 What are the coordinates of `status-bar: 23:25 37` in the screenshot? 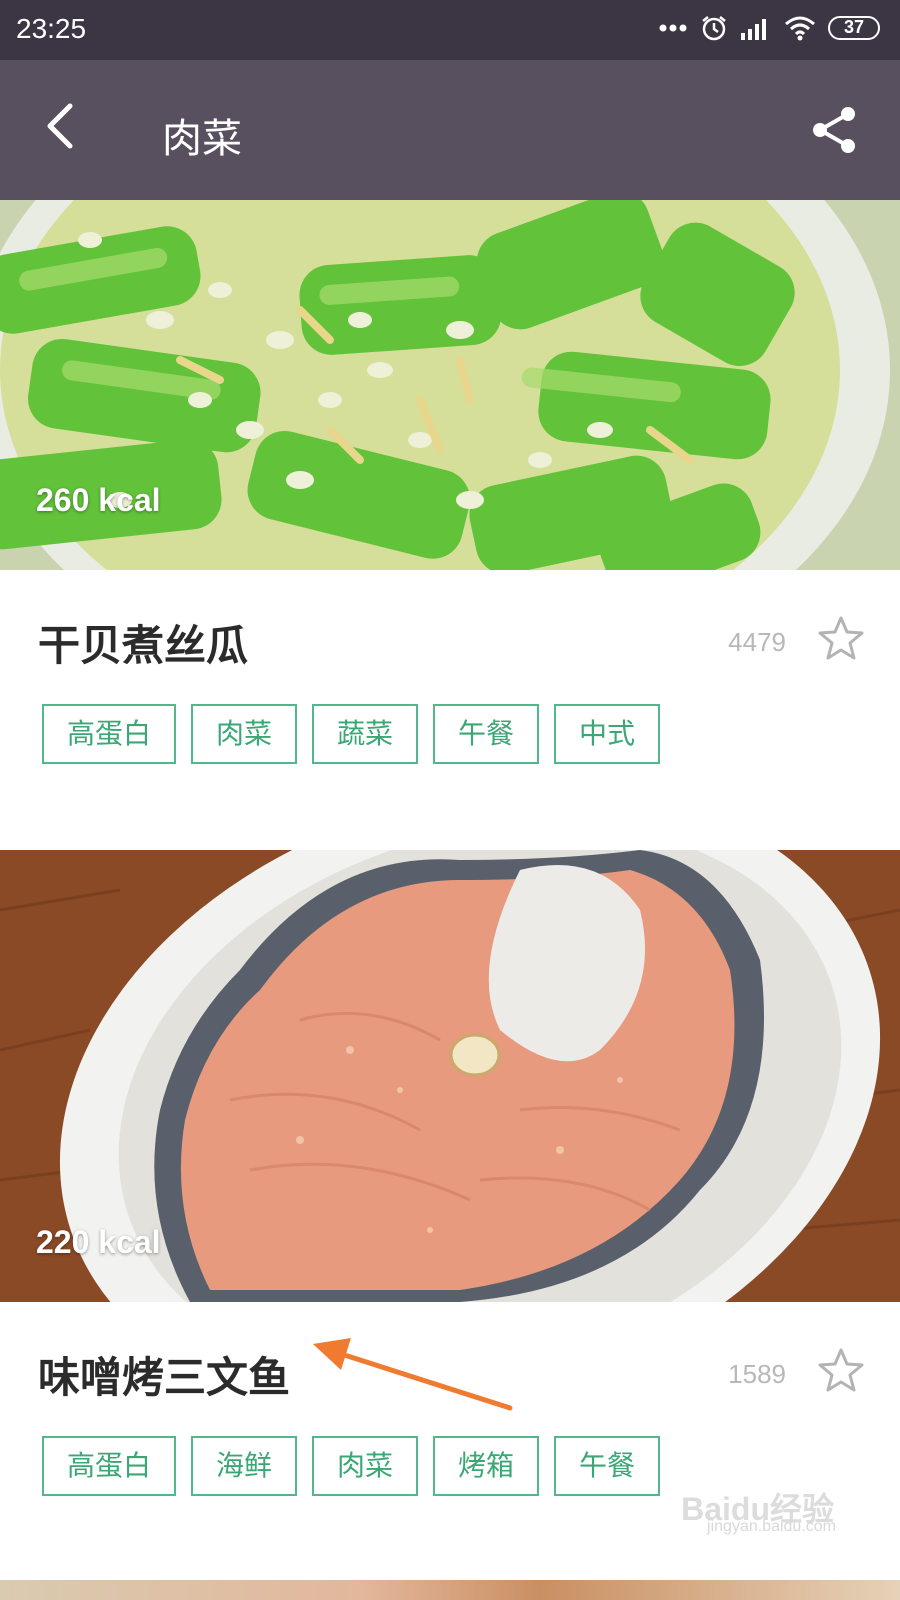 It's located at (450, 30).